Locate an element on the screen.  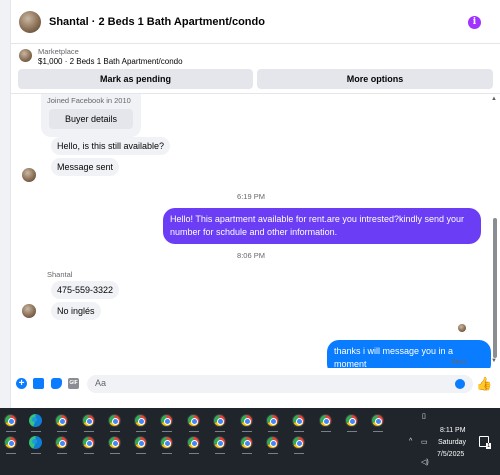
device-icon: ▯ is located at coordinates (424, 416).